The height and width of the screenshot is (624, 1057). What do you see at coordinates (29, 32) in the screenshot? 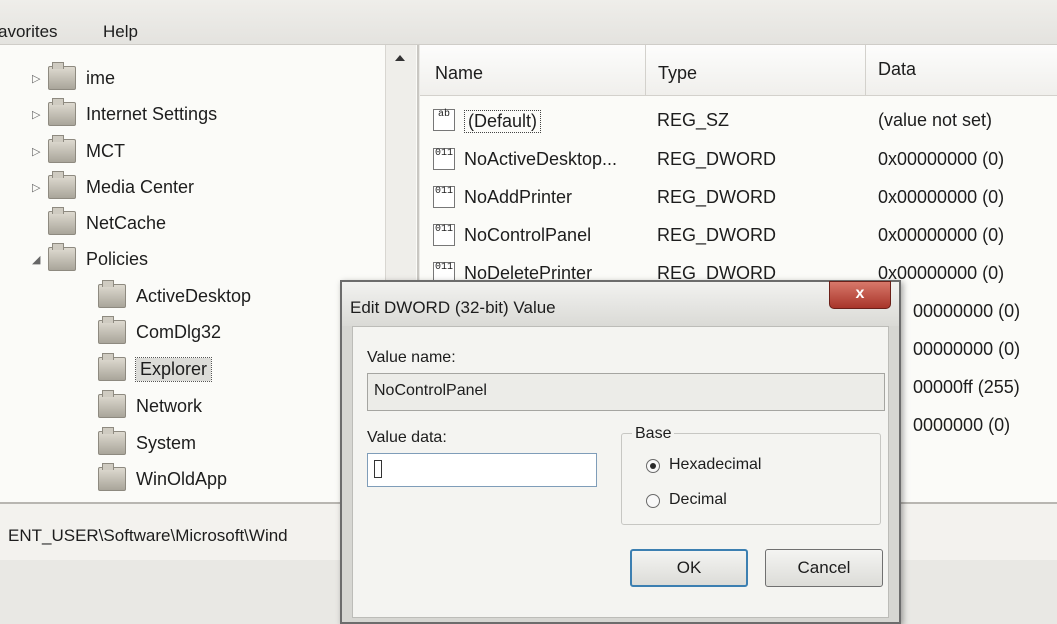
I see `menu-favorites: avorites` at bounding box center [29, 32].